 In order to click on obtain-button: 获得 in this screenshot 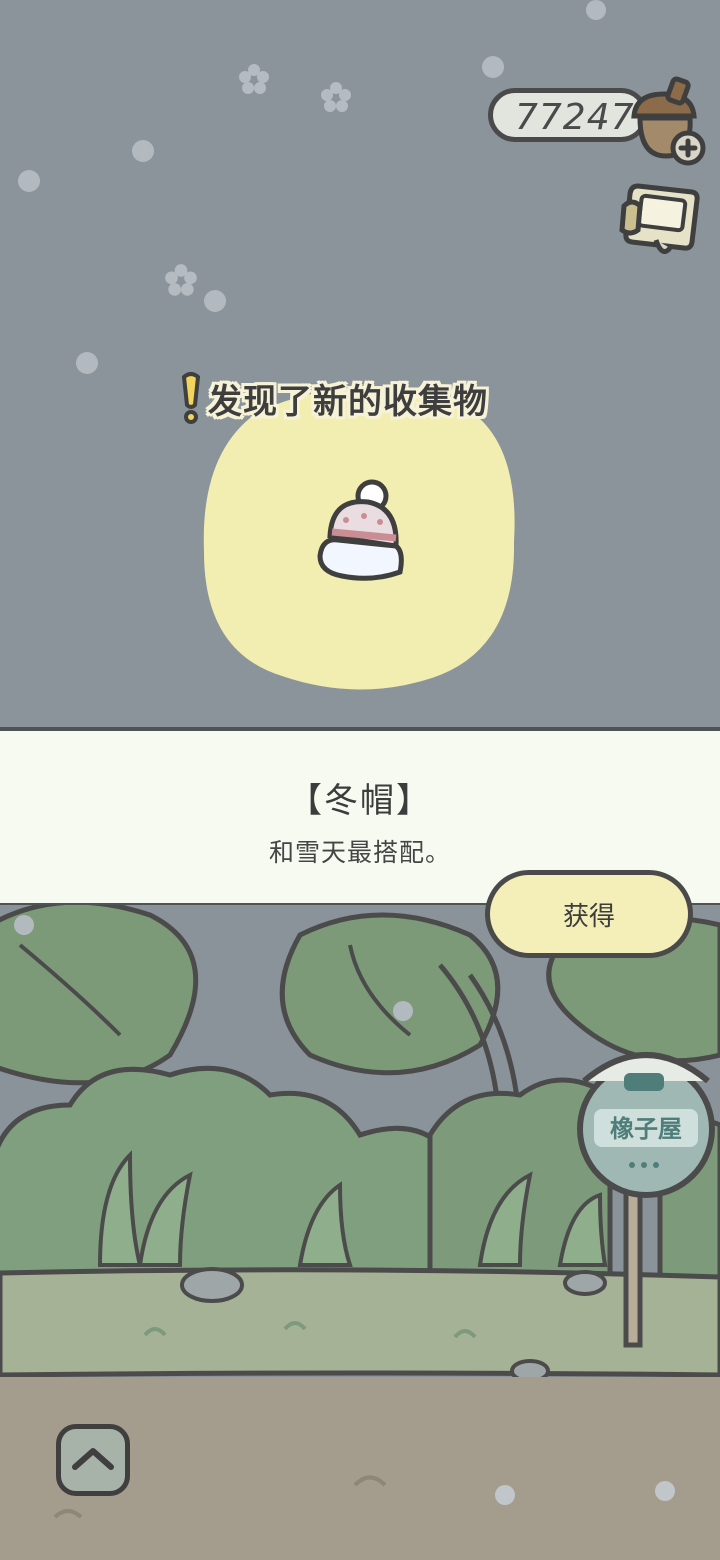, I will do `click(589, 914)`.